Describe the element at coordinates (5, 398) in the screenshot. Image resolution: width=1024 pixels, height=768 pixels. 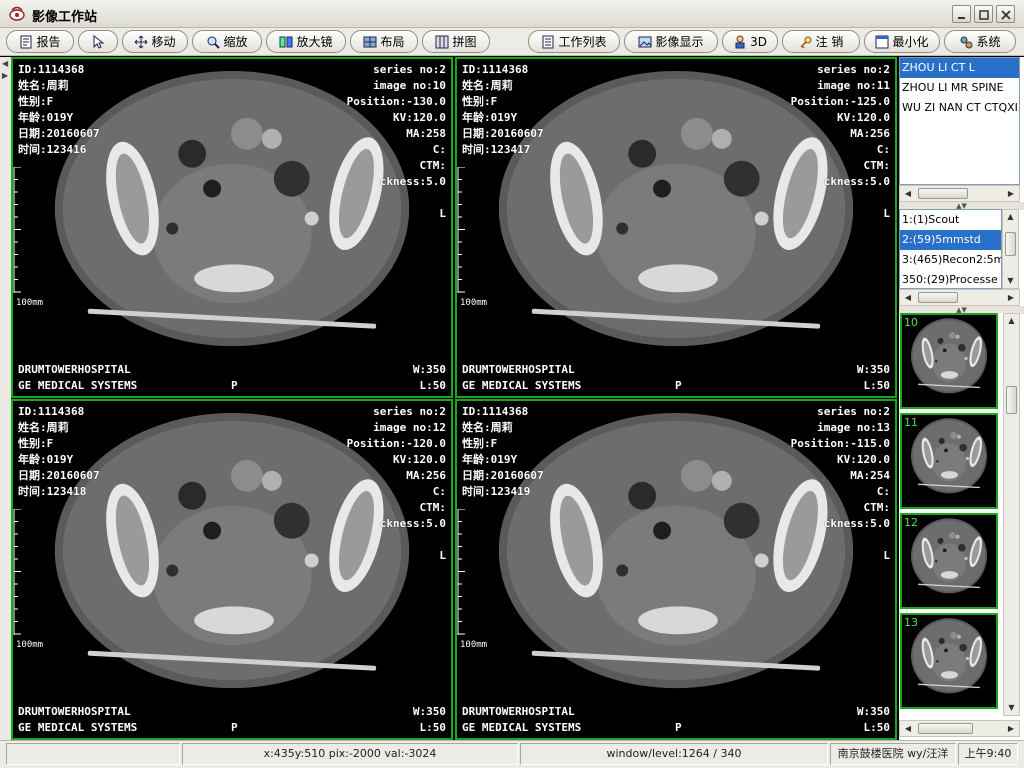
I see `left-collapse-grip: ◀ ▶` at that location.